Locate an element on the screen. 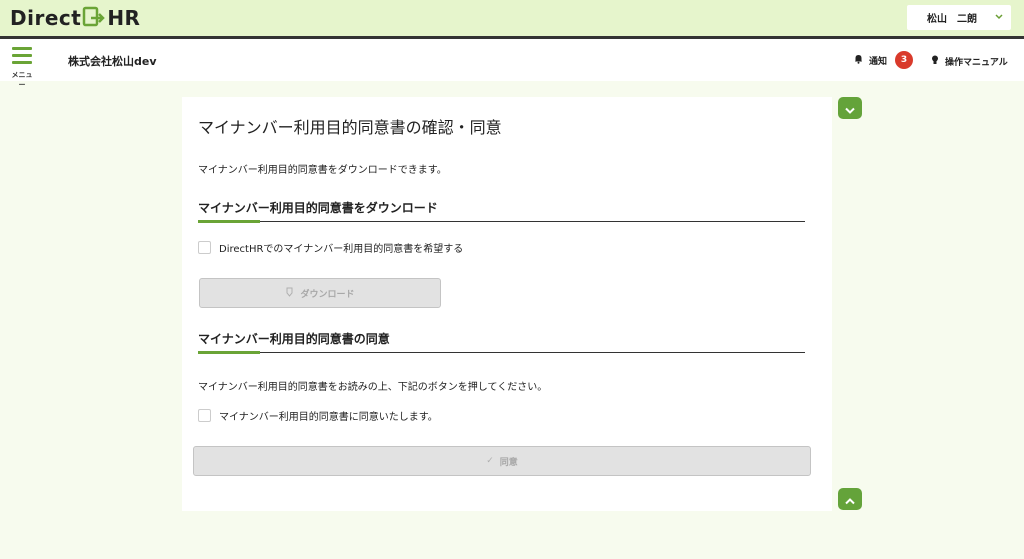  logo-mark-icon is located at coordinates (94, 17).